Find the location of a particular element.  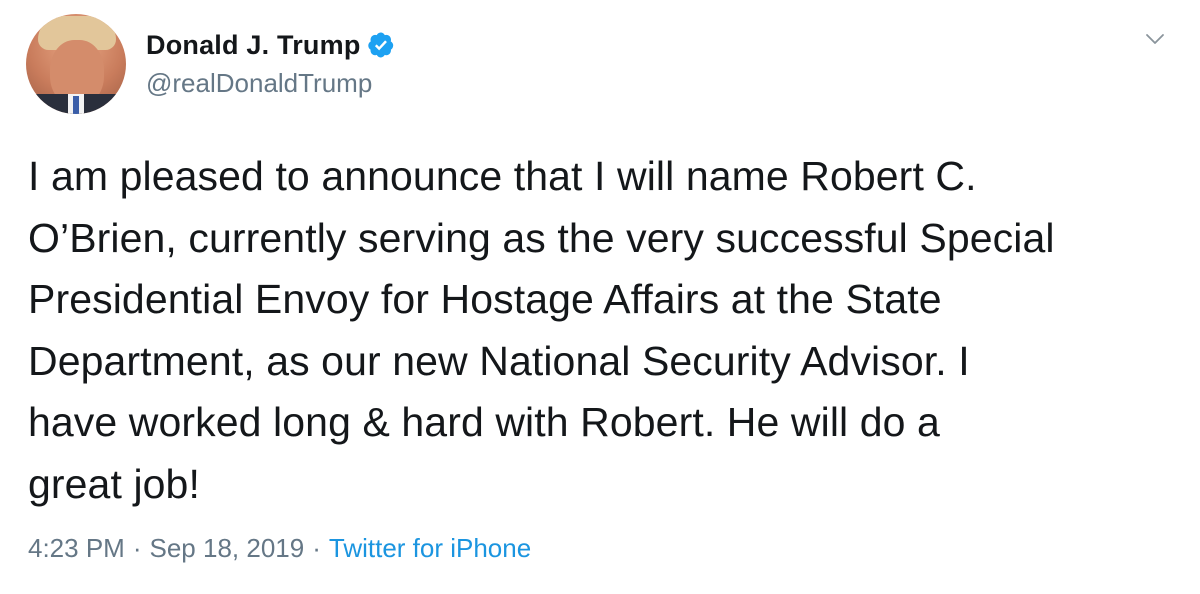

tweet-date: Sep 18, 2019 is located at coordinates (227, 548).